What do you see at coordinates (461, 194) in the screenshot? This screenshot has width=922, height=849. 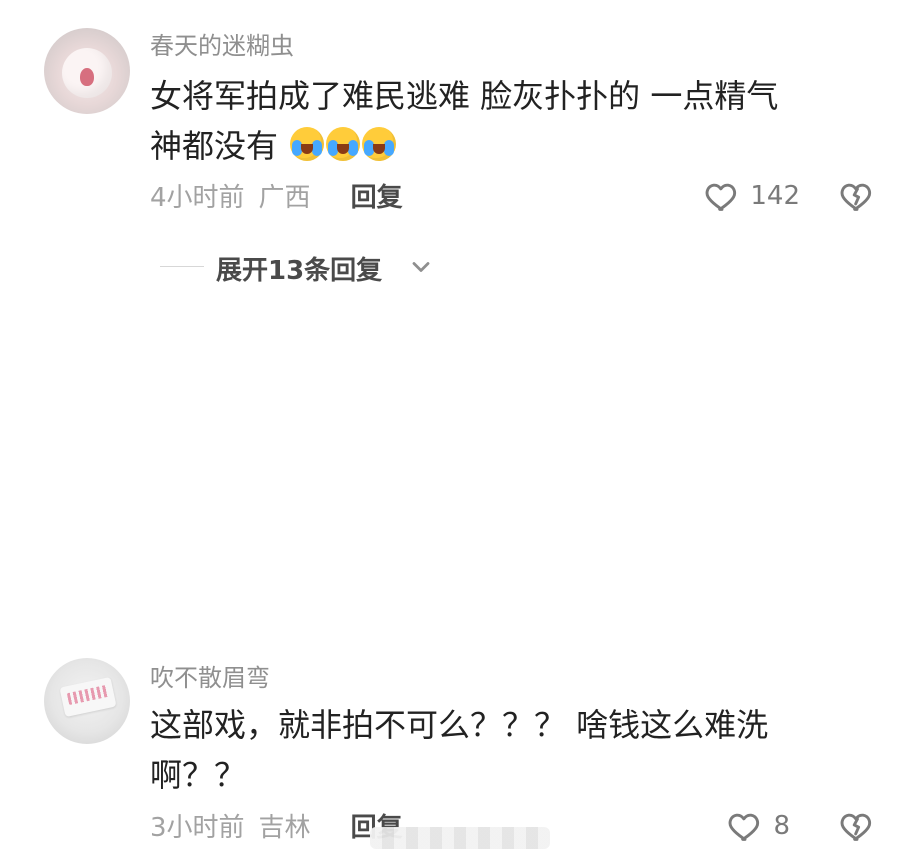 I see `comment-actions: 142` at bounding box center [461, 194].